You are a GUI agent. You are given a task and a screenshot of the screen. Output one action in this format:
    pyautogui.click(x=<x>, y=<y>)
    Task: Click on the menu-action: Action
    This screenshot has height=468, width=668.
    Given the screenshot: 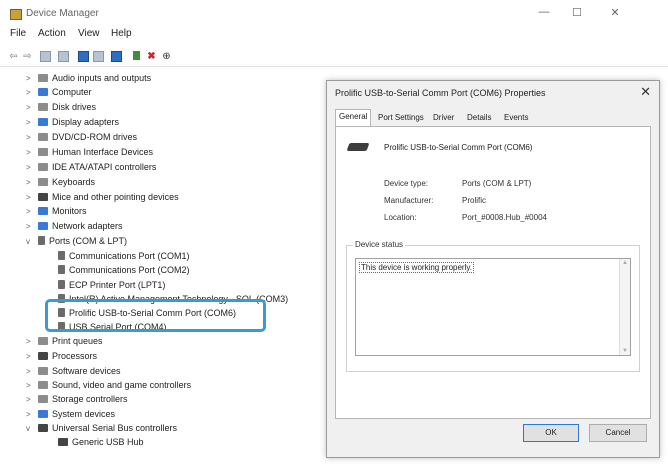 What is the action you would take?
    pyautogui.click(x=52, y=33)
    